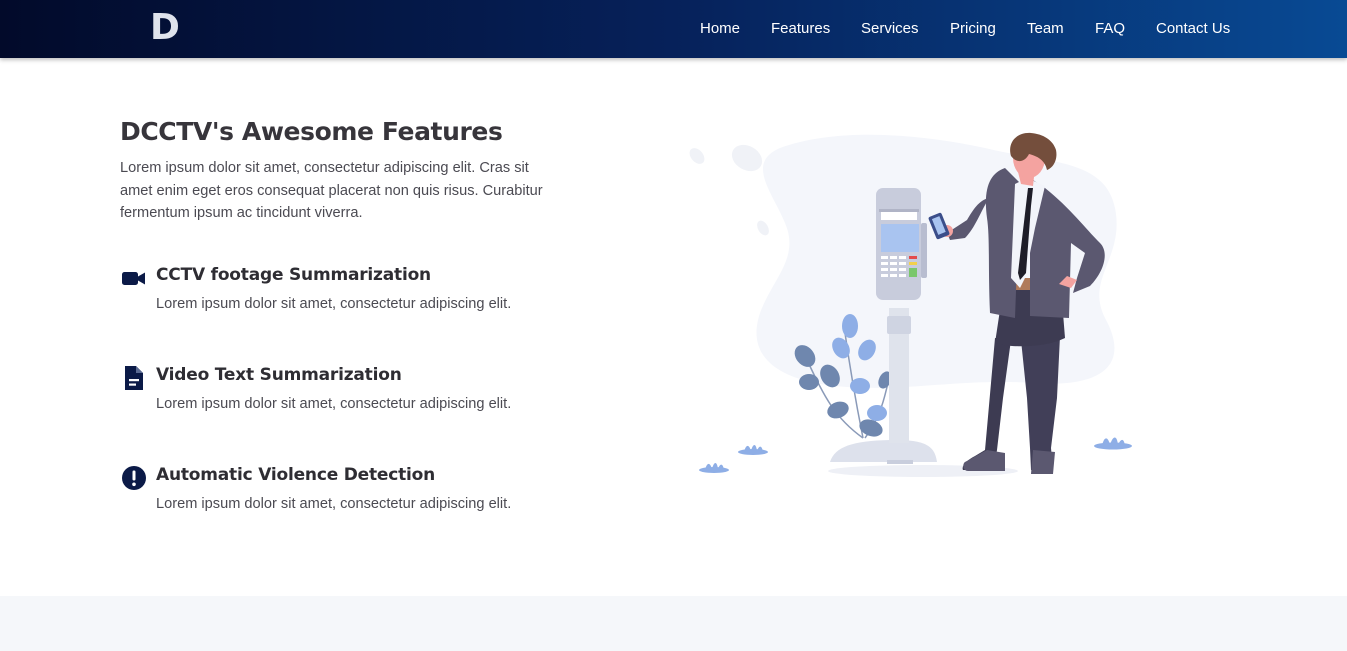 The width and height of the screenshot is (1347, 651). I want to click on nav-link-services: Services, so click(890, 29).